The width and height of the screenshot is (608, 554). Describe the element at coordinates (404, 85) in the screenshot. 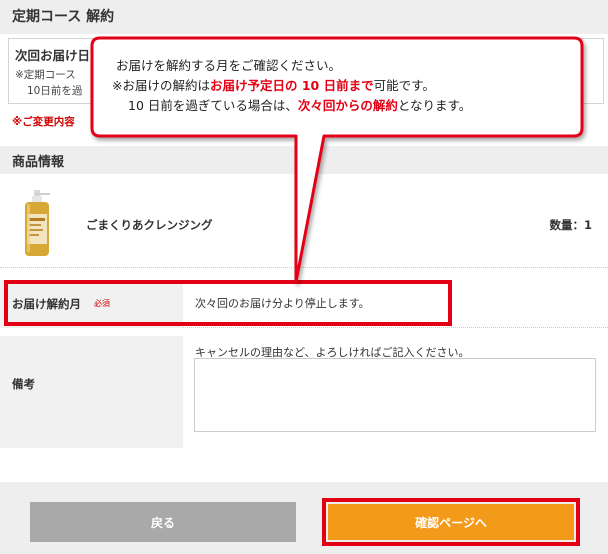

I see `callout-line-2-end: 可能です。` at that location.